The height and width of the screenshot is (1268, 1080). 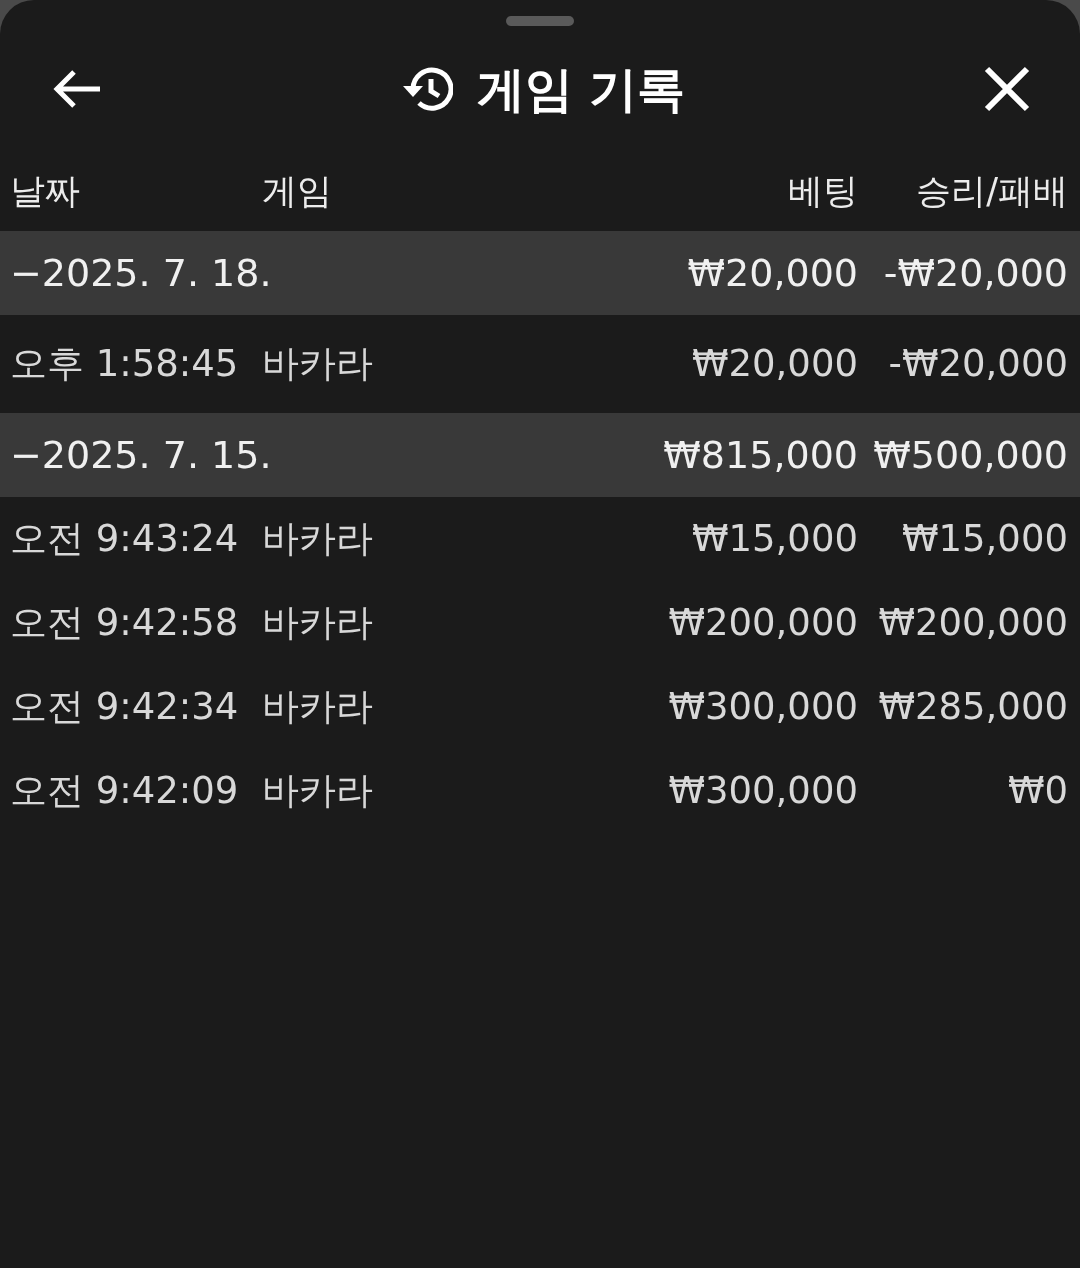 I want to click on time-cell: 오전 9:42:34, so click(x=124, y=707).